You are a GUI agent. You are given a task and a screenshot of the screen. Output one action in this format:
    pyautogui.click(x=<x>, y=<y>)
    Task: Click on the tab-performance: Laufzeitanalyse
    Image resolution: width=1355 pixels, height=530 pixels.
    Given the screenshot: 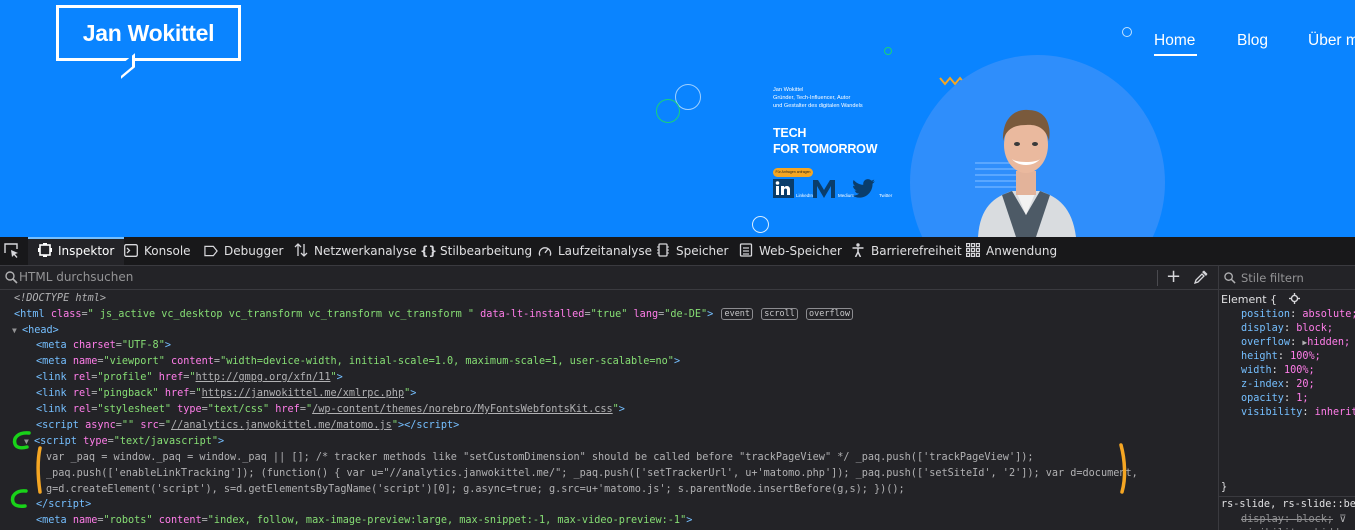 What is the action you would take?
    pyautogui.click(x=595, y=251)
    